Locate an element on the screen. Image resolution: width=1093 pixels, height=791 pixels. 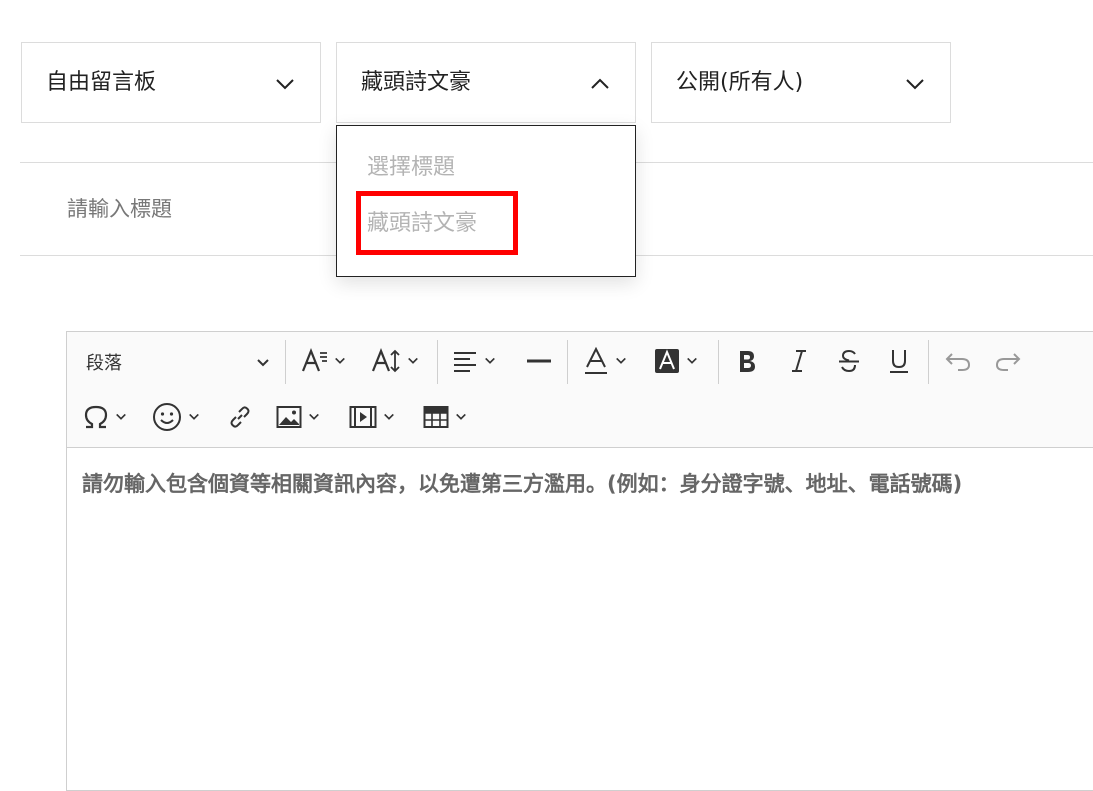
redo-icon is located at coordinates (1008, 362).